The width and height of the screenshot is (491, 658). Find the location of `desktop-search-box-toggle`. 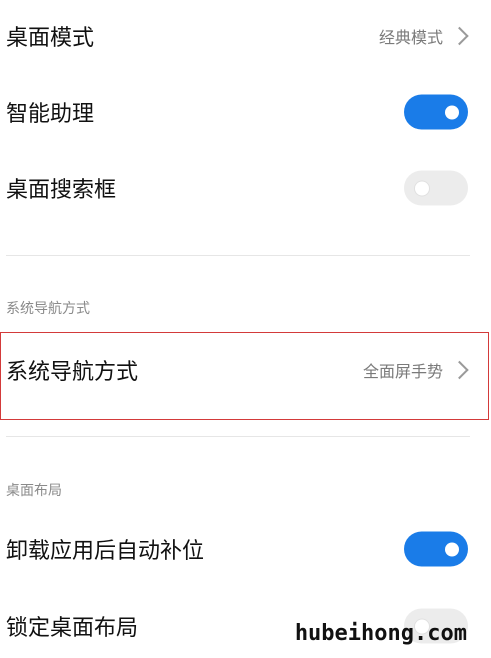

desktop-search-box-toggle is located at coordinates (436, 188).